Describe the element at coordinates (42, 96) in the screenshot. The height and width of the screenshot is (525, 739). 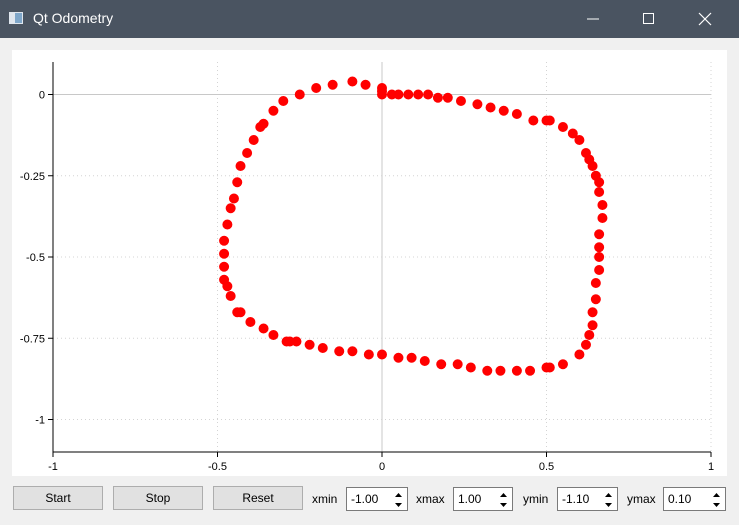
I see `y-tick-label: 0` at that location.